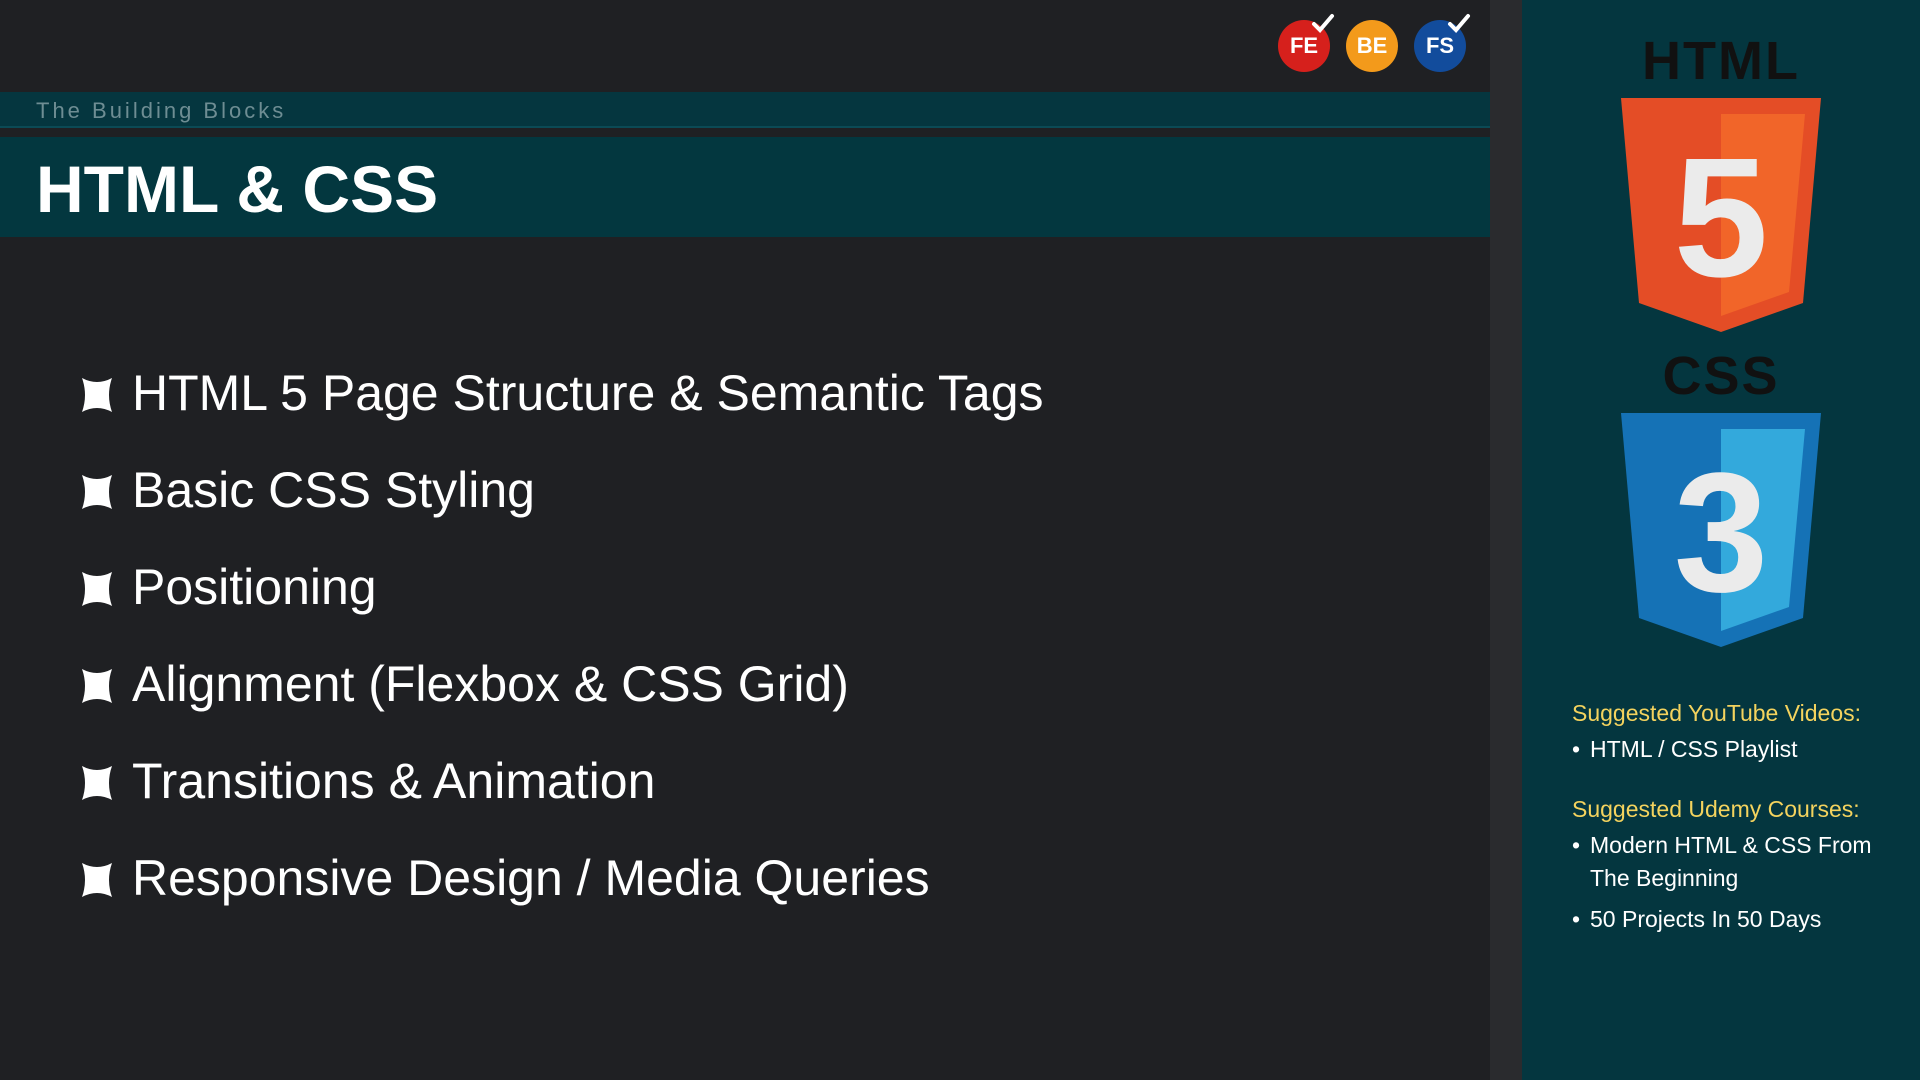  What do you see at coordinates (1304, 45) in the screenshot?
I see `badge-label: FE` at bounding box center [1304, 45].